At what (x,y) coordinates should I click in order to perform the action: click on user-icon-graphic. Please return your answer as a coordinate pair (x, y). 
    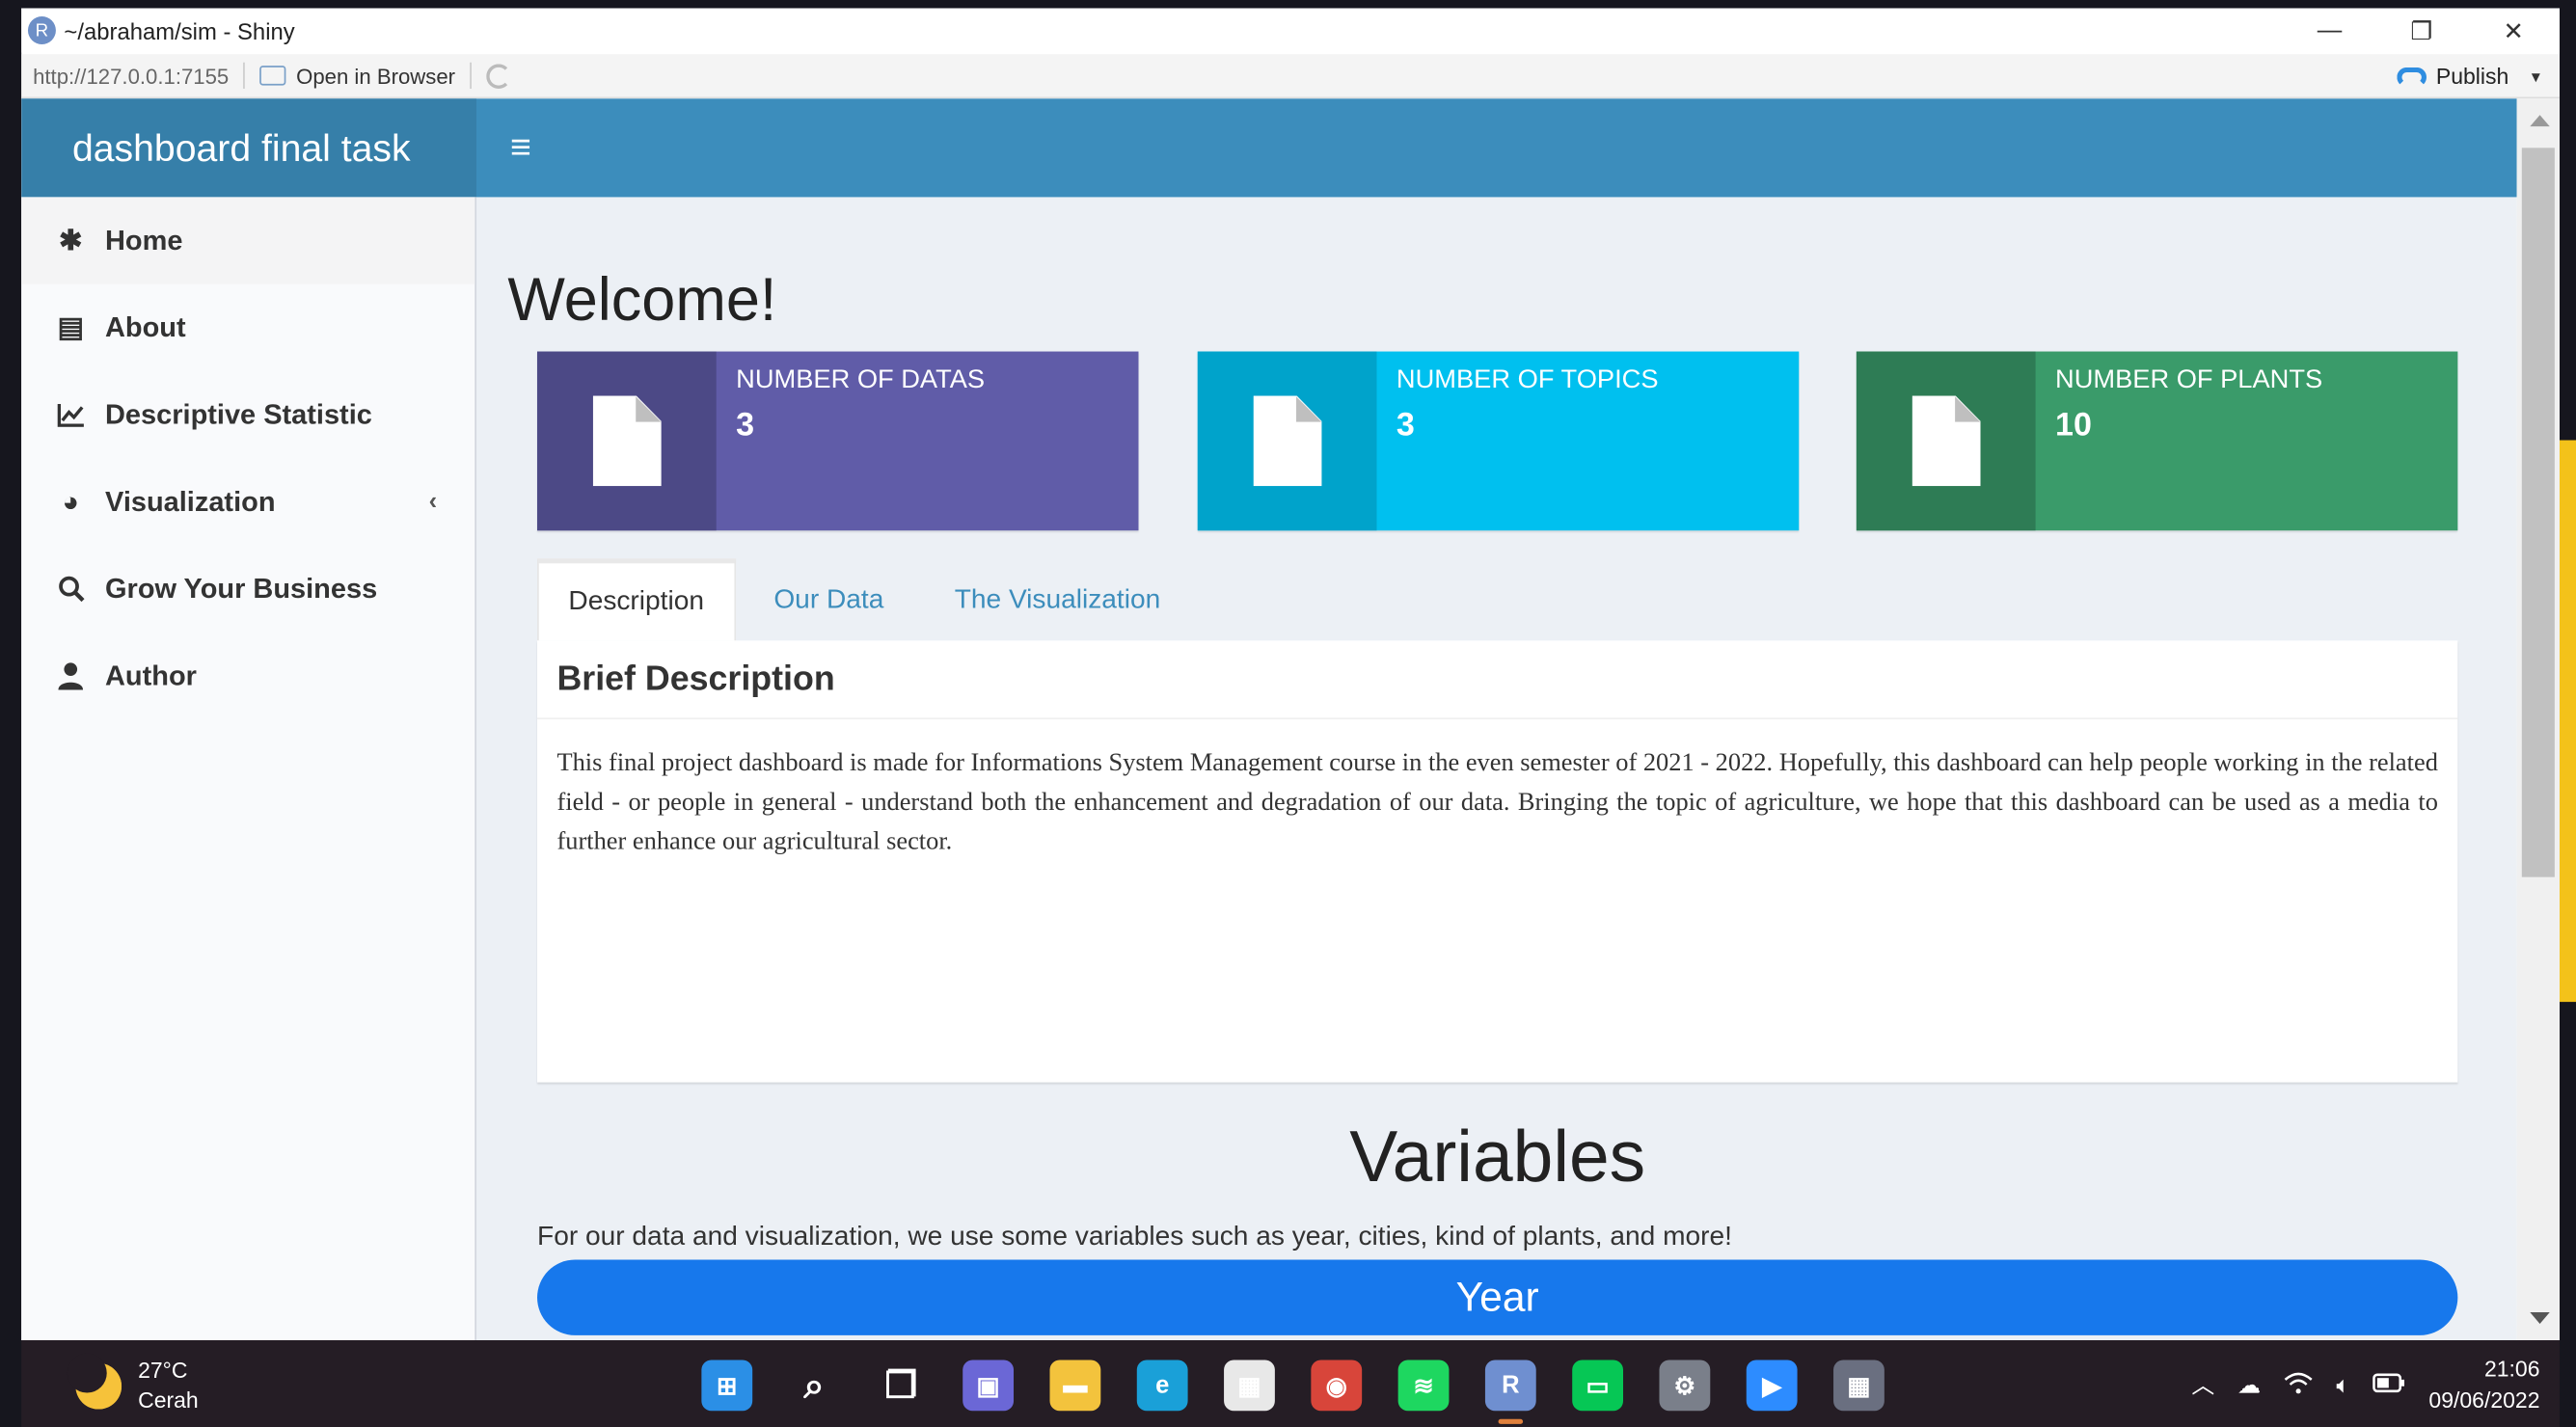
    Looking at the image, I should click on (71, 676).